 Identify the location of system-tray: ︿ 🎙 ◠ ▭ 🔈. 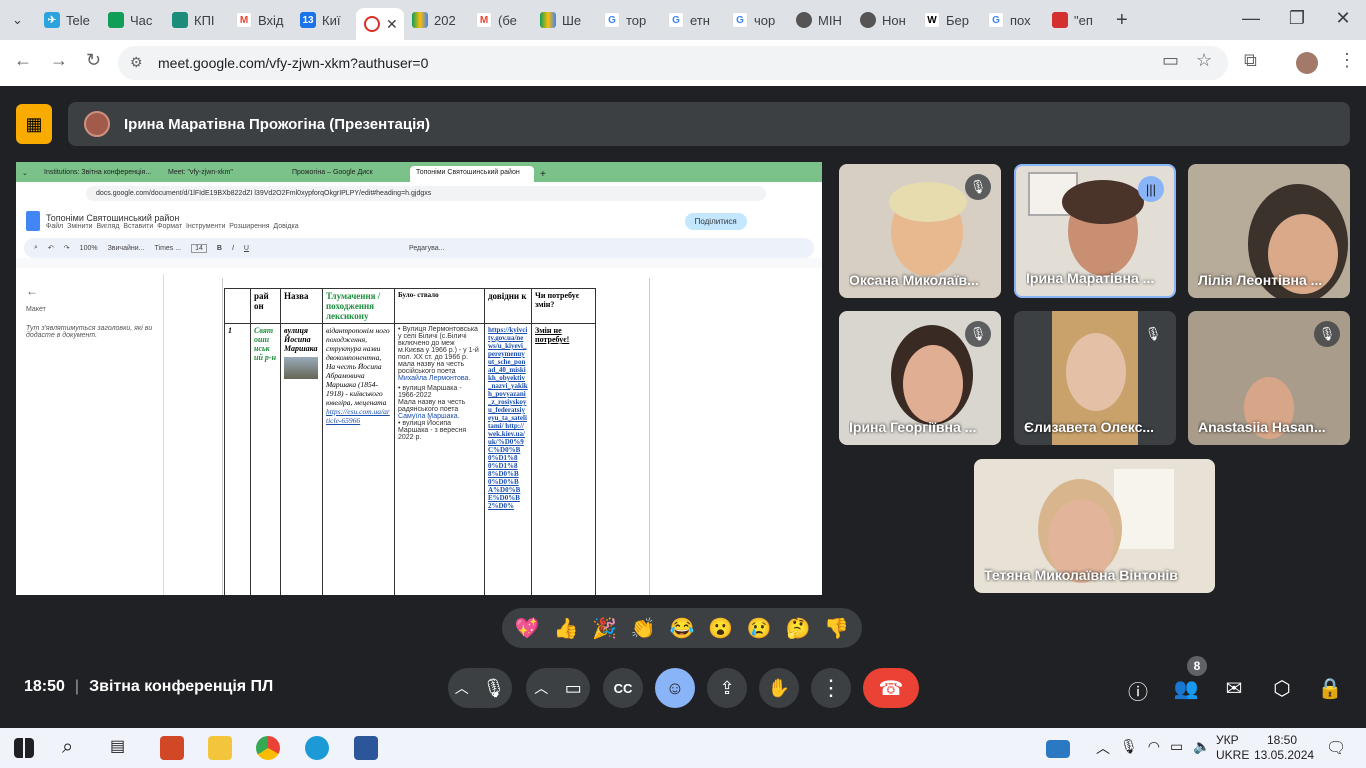
(1153, 748).